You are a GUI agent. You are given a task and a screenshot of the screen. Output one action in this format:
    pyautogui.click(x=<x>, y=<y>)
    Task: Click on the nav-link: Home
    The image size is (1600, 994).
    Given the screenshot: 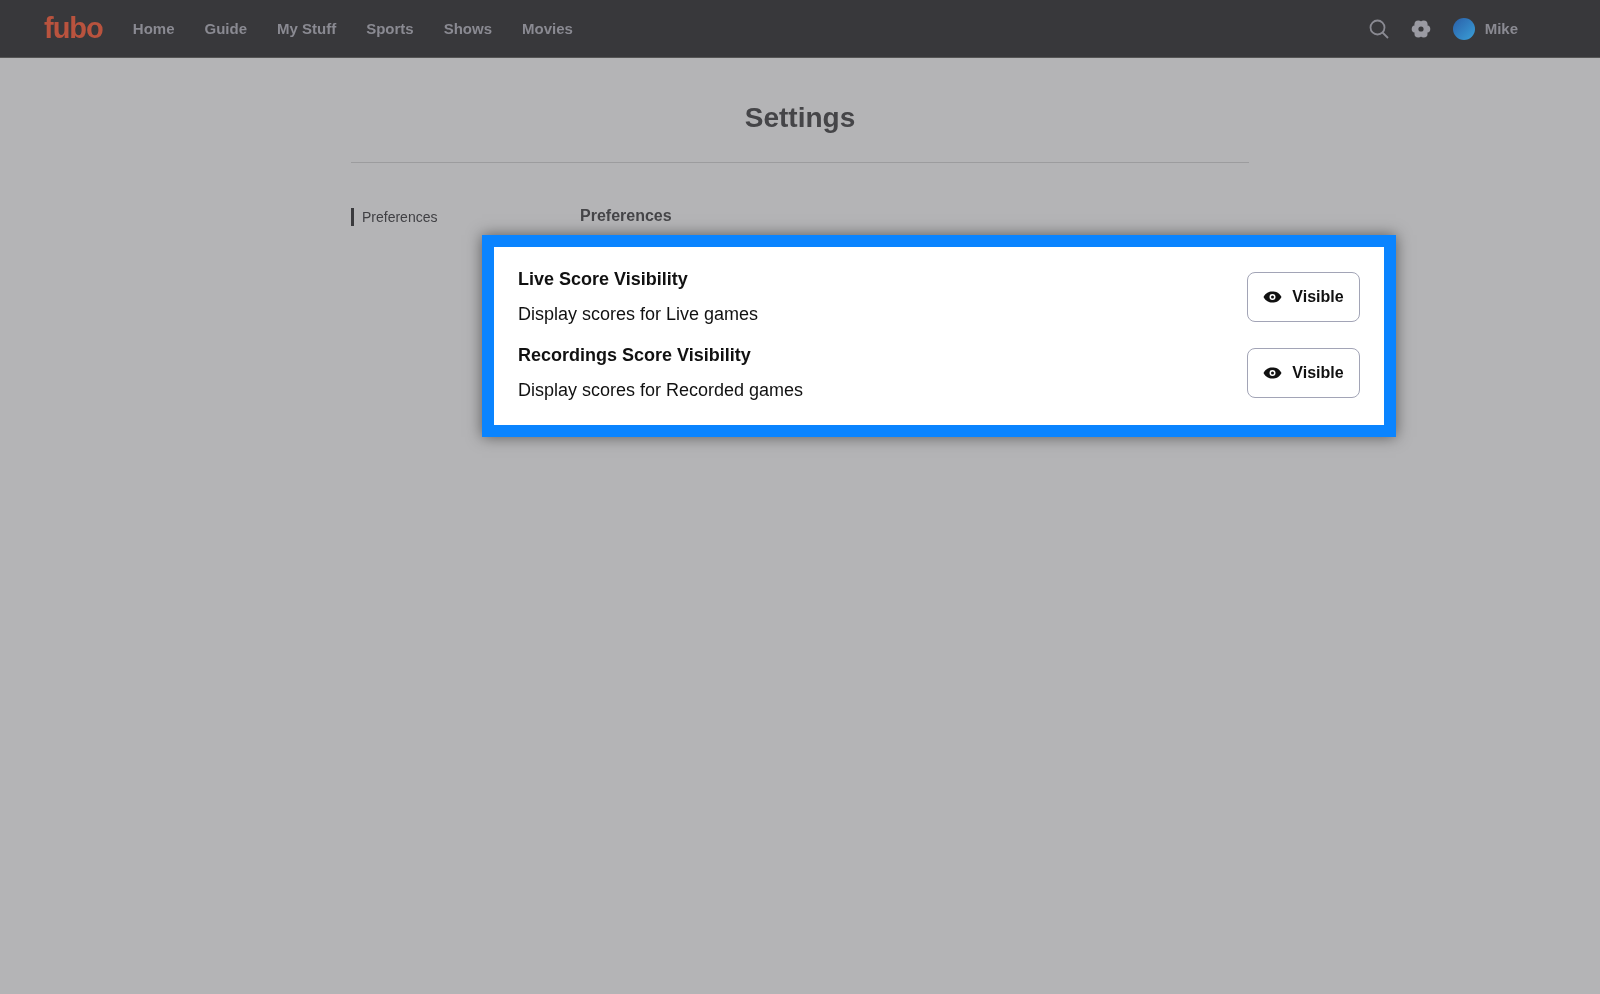 What is the action you would take?
    pyautogui.click(x=153, y=28)
    